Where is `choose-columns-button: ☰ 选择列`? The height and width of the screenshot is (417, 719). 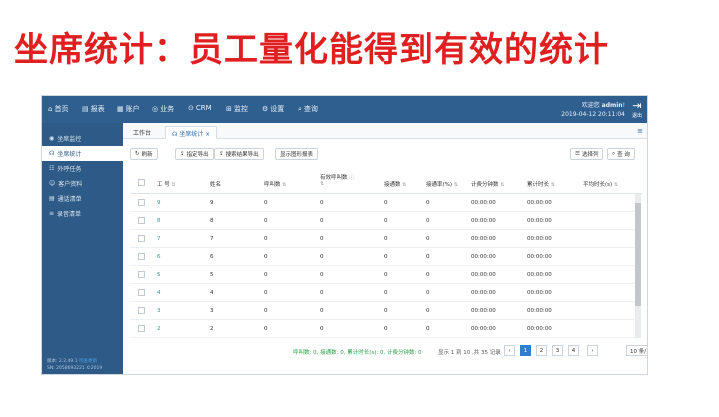
choose-columns-button: ☰ 选择列 is located at coordinates (587, 154).